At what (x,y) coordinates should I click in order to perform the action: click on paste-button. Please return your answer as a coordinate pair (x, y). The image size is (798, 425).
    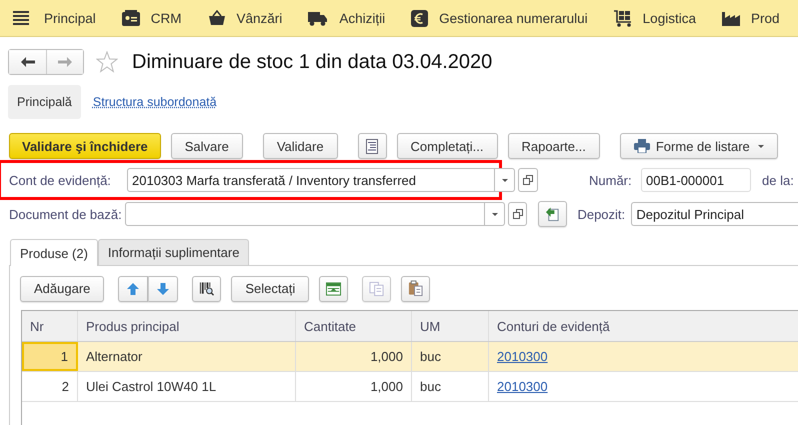
    Looking at the image, I should click on (415, 289).